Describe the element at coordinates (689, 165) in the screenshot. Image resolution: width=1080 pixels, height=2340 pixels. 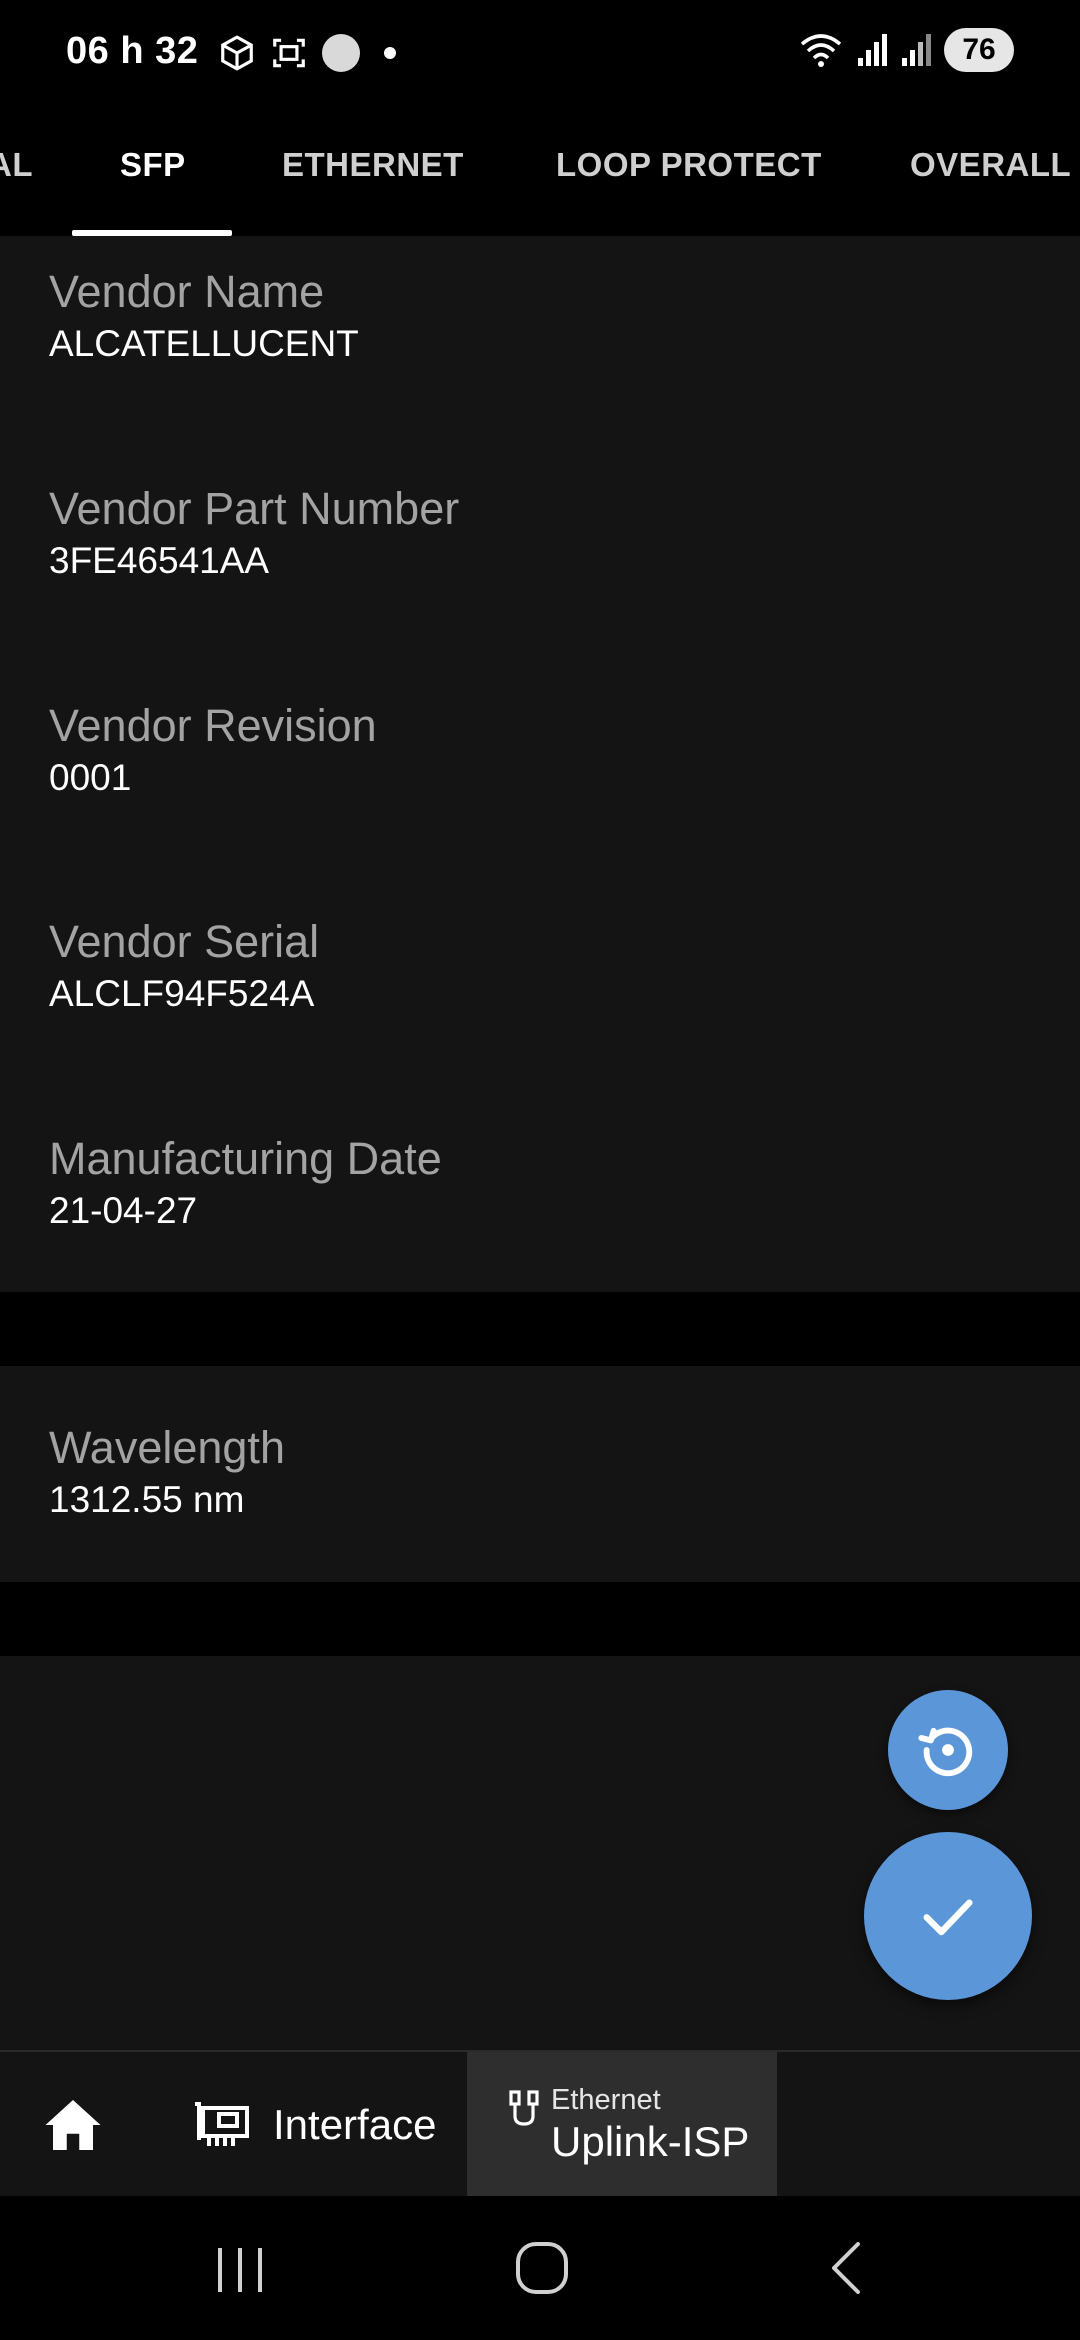
I see `tab-loop-protect: LOOP PROTECT` at that location.